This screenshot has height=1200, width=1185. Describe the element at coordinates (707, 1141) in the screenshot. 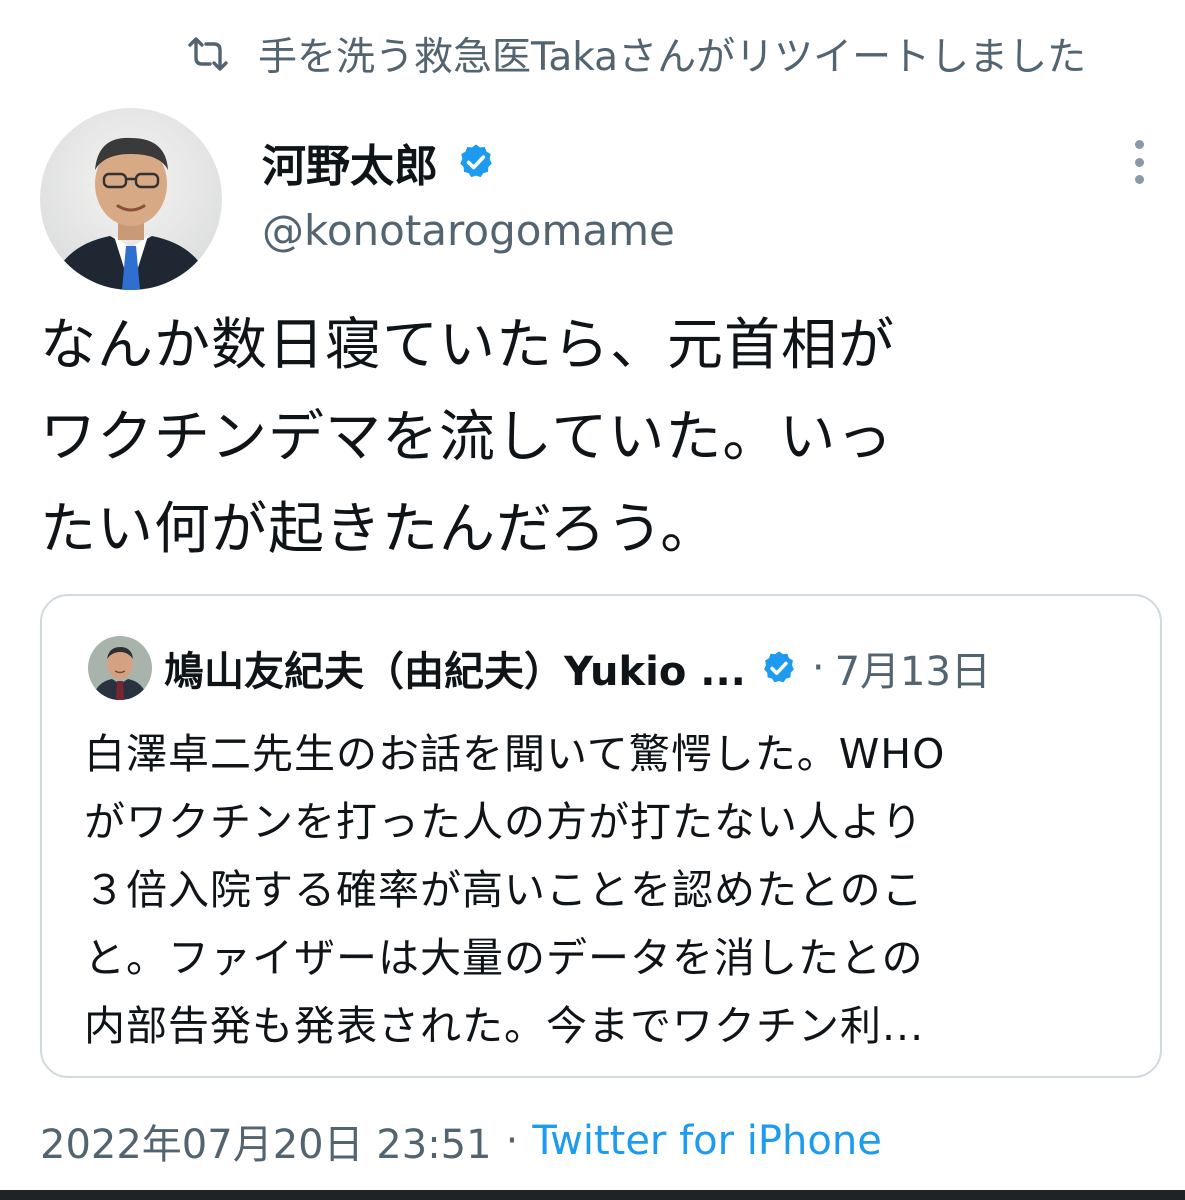

I see `tweet-source-link: Twitter for iPhone` at that location.